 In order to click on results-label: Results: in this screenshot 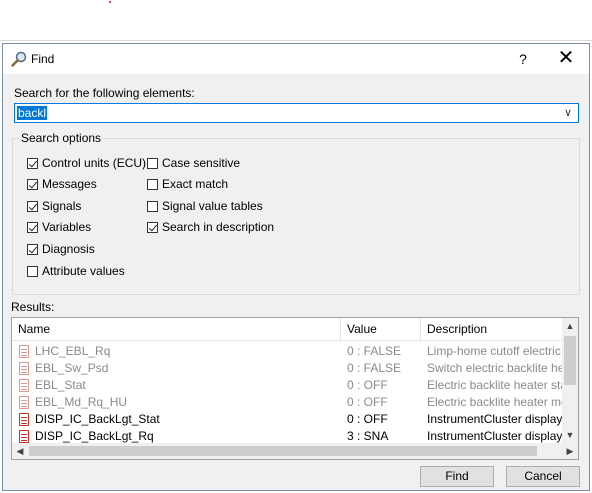, I will do `click(33, 307)`.